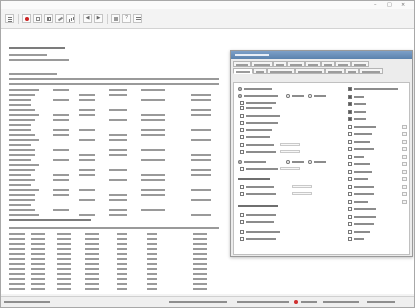 This screenshot has height=308, width=415. Describe the element at coordinates (98, 18) in the screenshot. I see `nav-next-icon: ▶` at that location.